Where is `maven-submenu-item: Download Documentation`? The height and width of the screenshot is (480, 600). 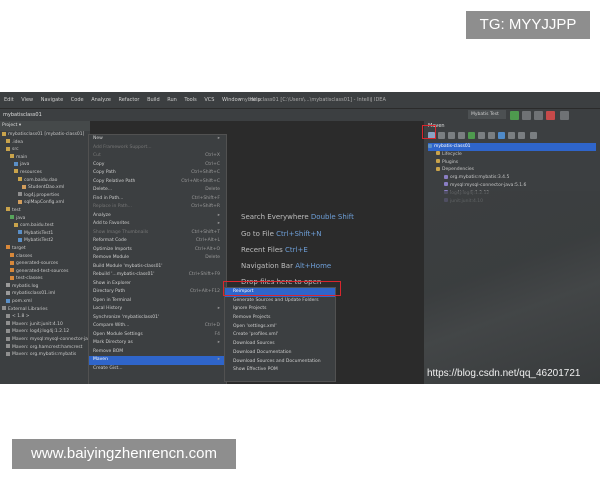
maven-submenu-item: Download Documentation is located at coordinates (280, 353).